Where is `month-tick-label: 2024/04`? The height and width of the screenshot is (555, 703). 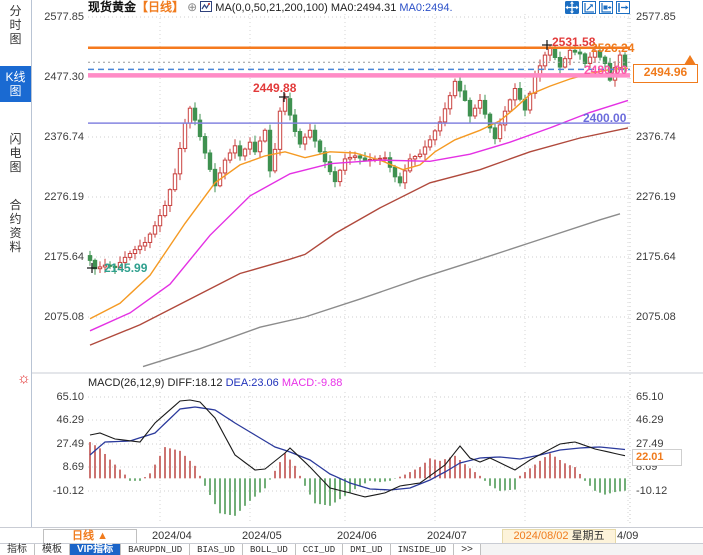 month-tick-label: 2024/04 is located at coordinates (172, 536).